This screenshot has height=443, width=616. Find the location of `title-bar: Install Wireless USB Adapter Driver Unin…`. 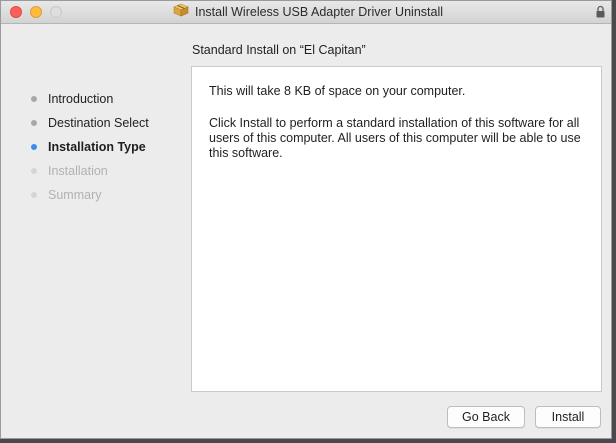

title-bar: Install Wireless USB Adapter Driver Unin… is located at coordinates (306, 12).